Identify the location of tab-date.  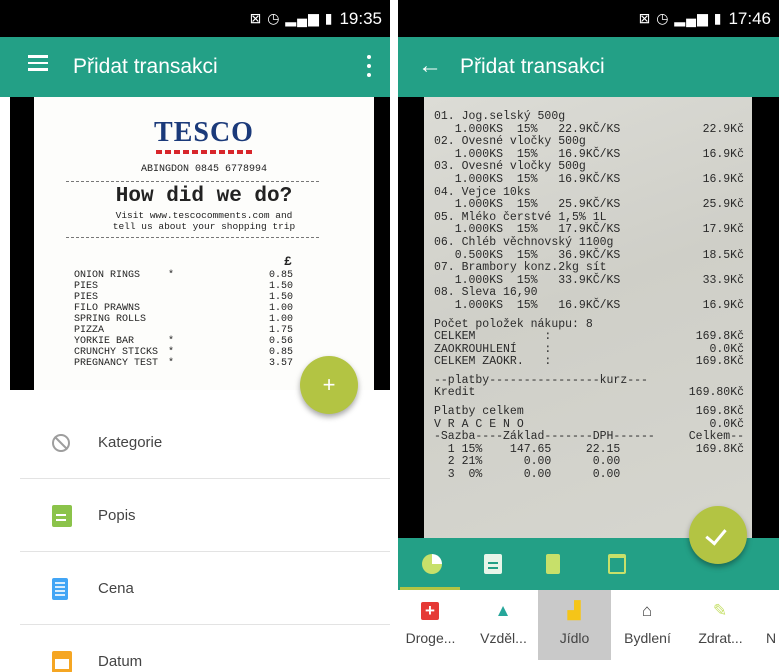
(616, 564).